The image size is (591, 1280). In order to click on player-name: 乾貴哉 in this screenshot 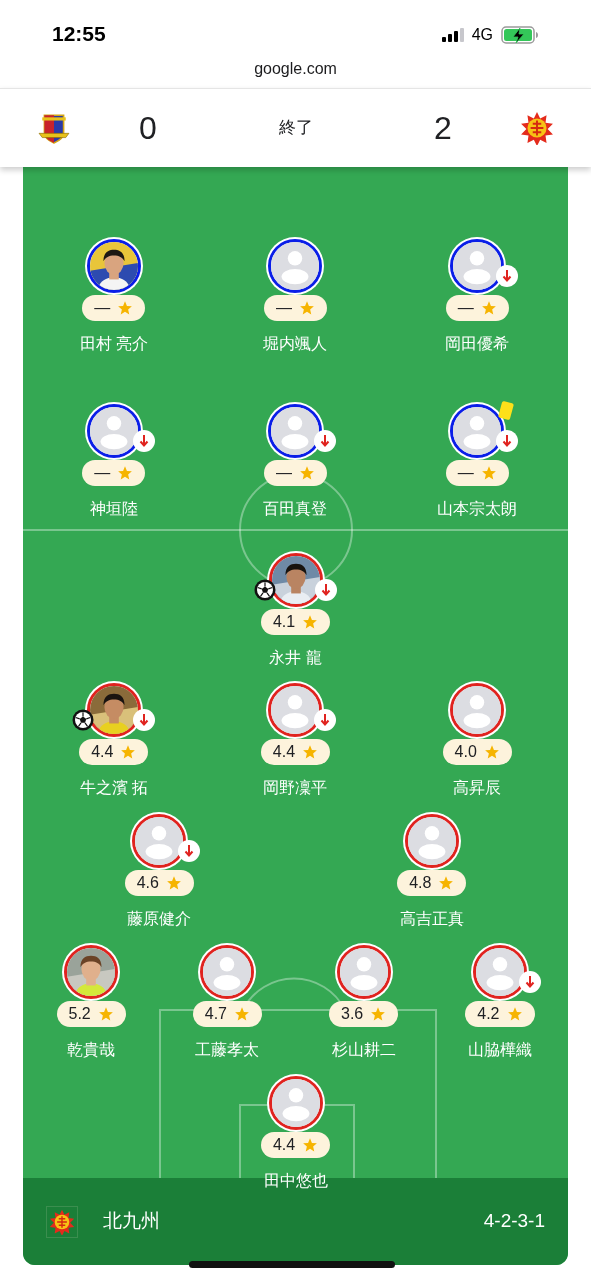, I will do `click(91, 1050)`.